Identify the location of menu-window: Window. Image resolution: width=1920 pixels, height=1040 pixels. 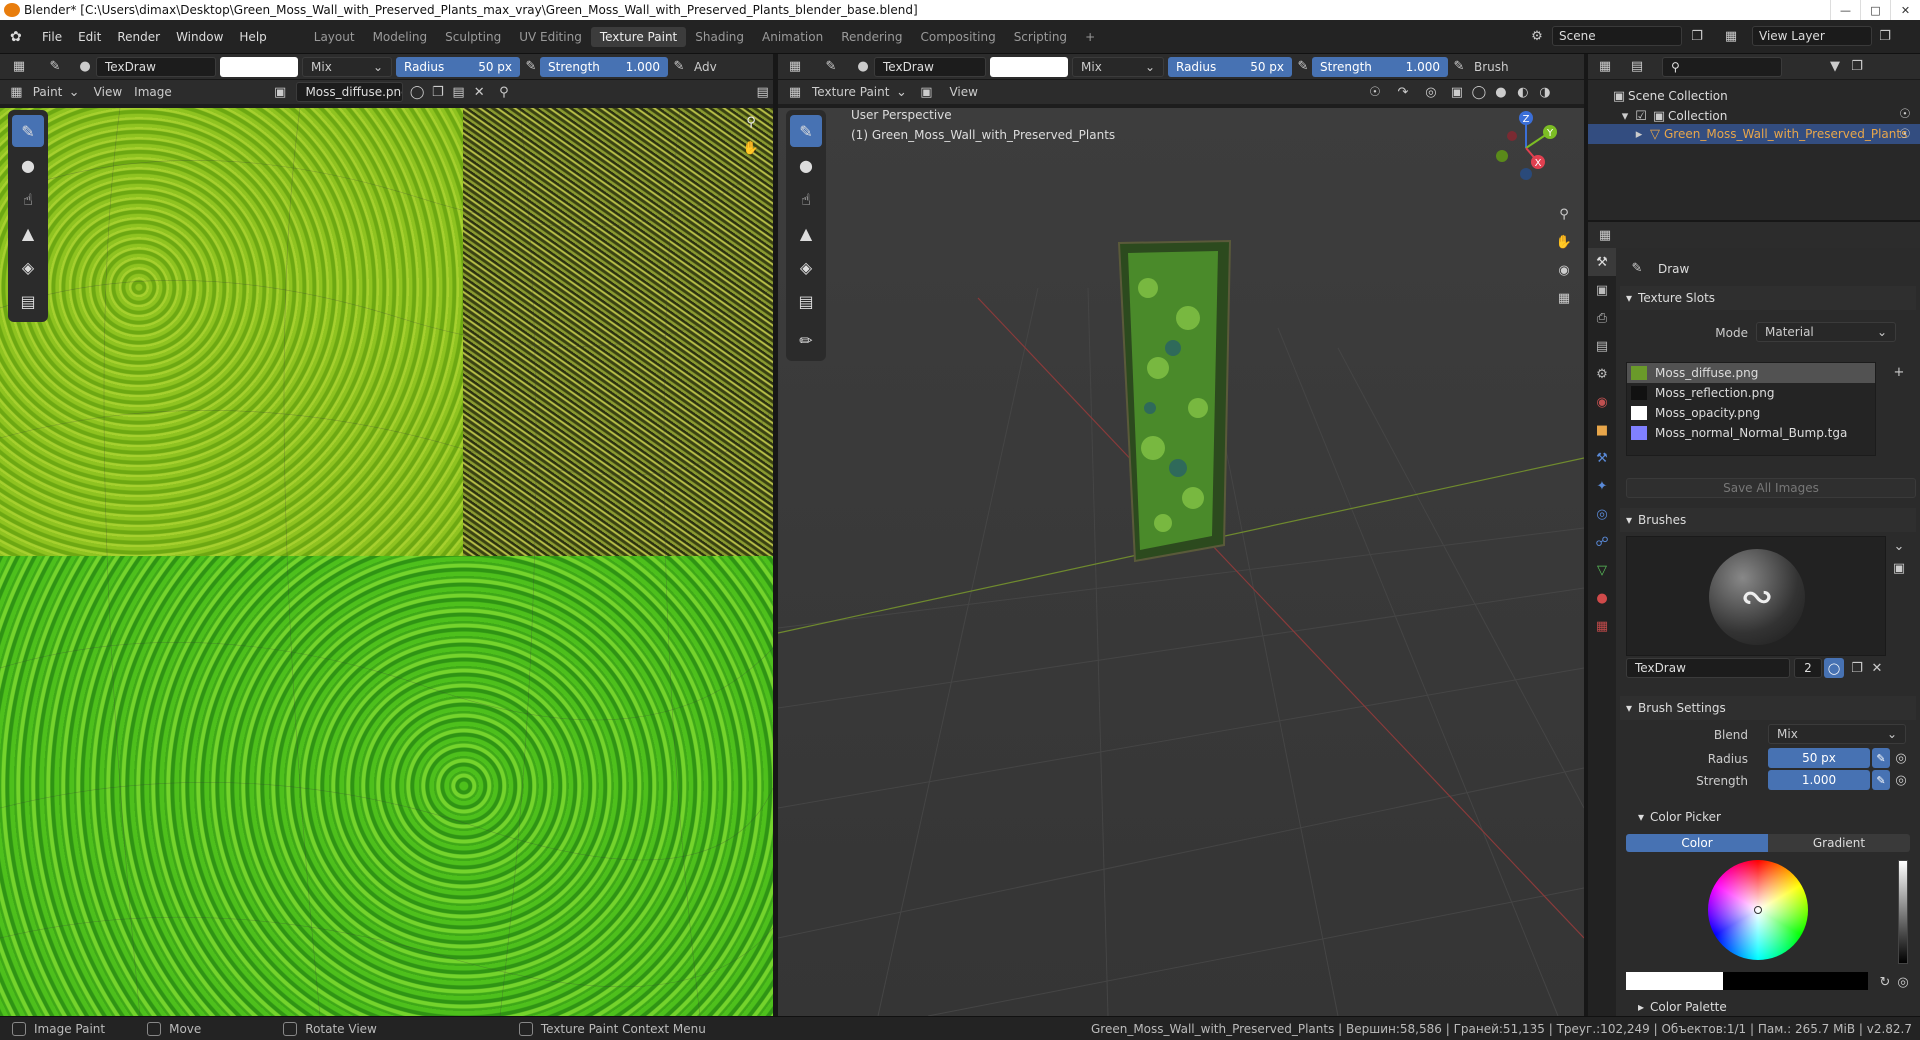
(199, 37).